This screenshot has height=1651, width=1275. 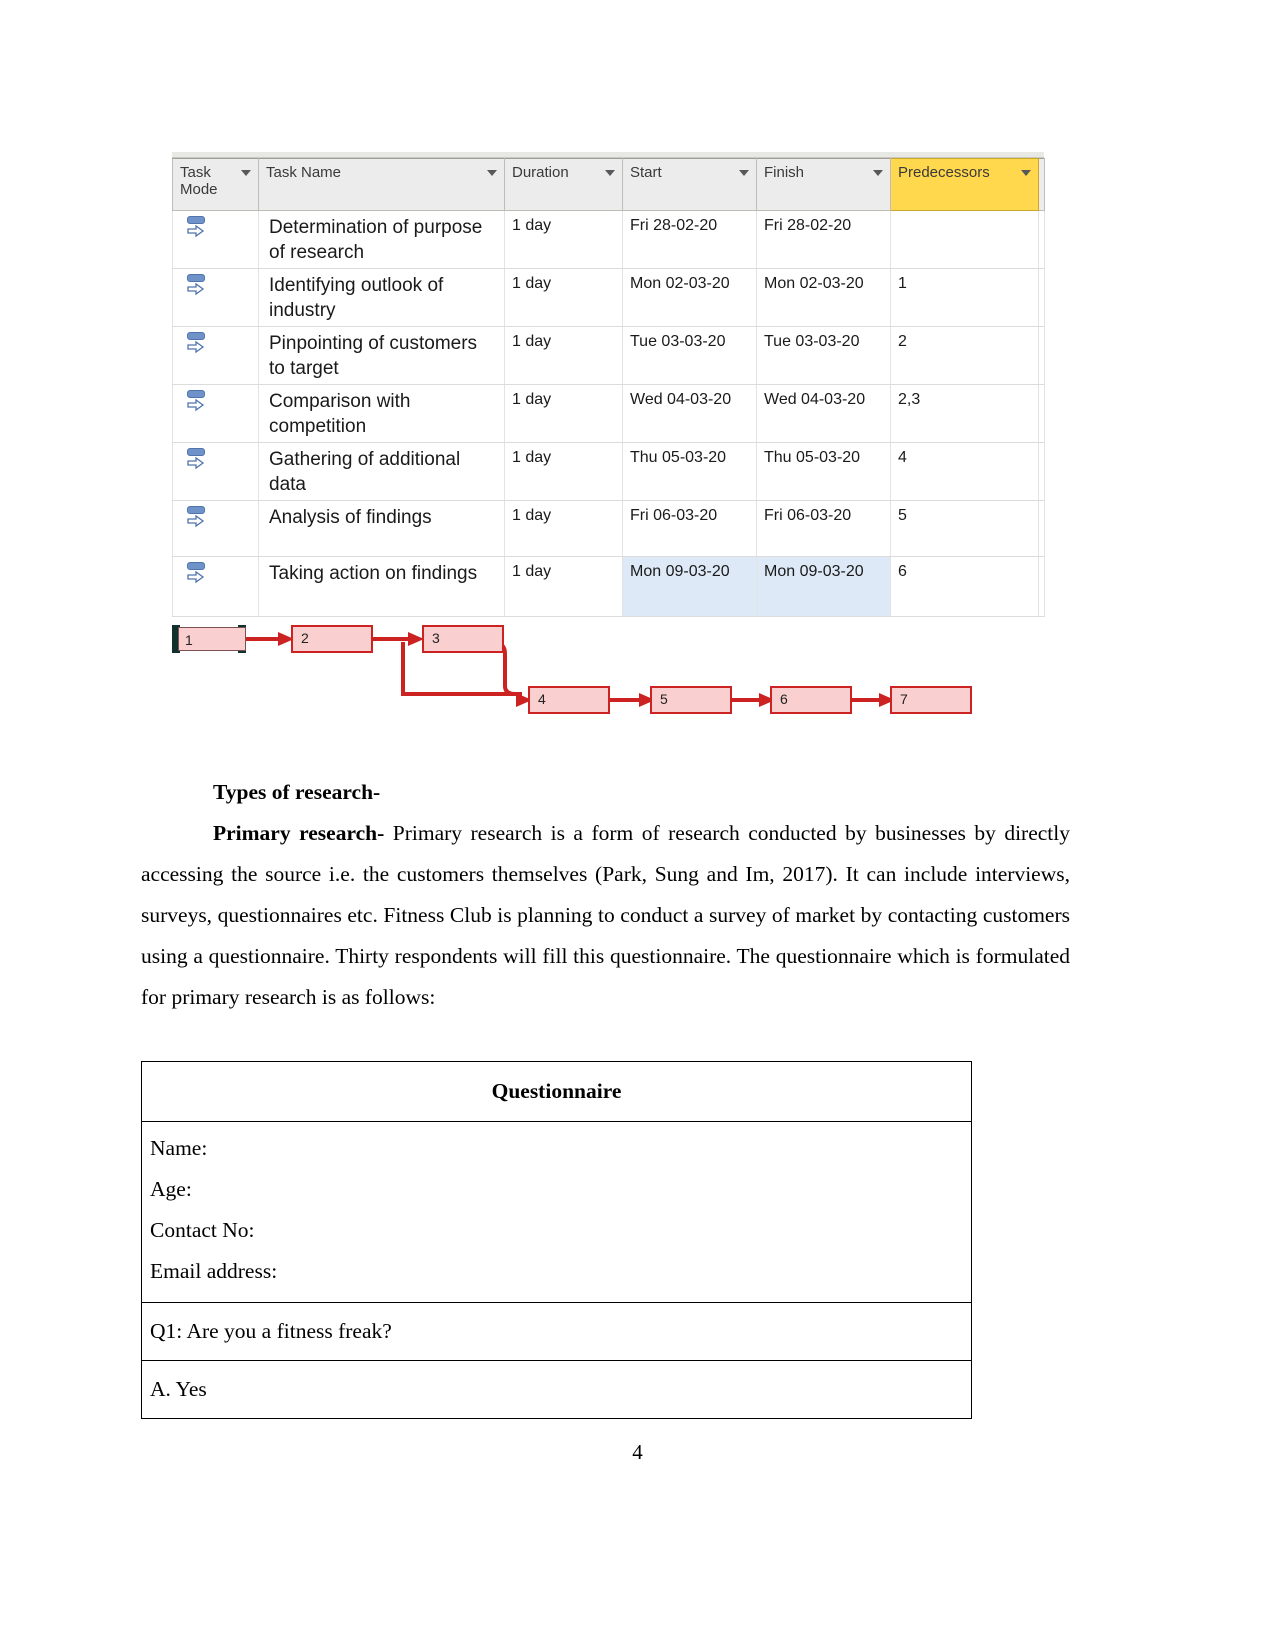 I want to click on questionnaire-fields-row: Name: Age: Contact No: Email address:, so click(x=556, y=1212).